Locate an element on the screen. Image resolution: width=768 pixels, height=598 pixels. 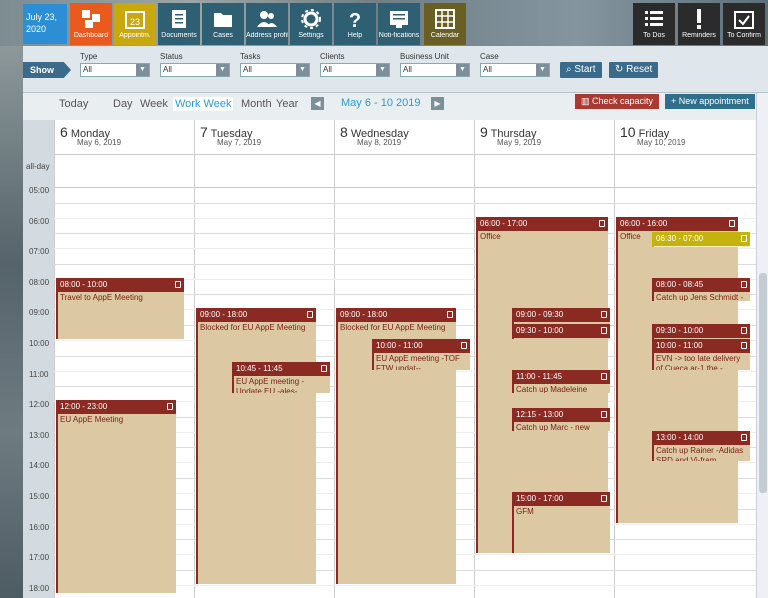
case-filter: Case All ▼ is located at coordinates (515, 64).